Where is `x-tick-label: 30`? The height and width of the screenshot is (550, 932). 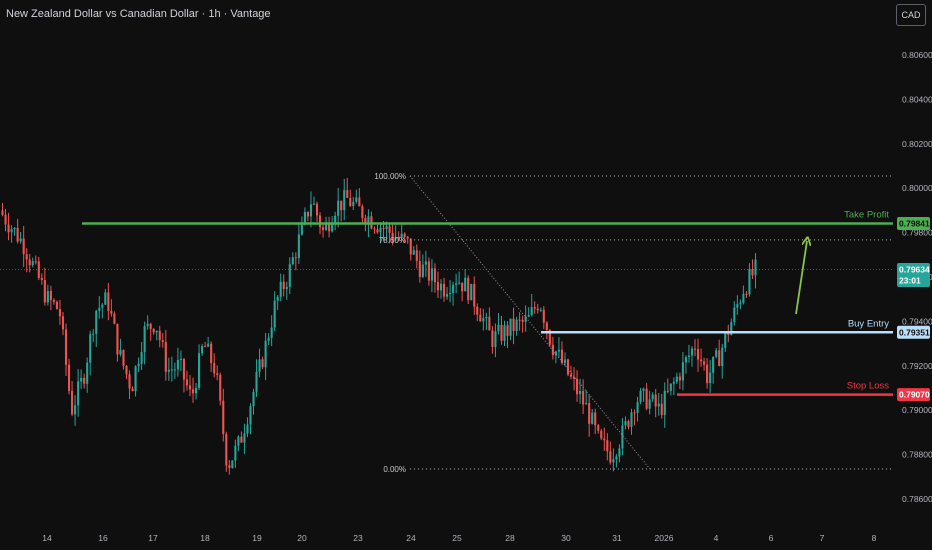 x-tick-label: 30 is located at coordinates (566, 538).